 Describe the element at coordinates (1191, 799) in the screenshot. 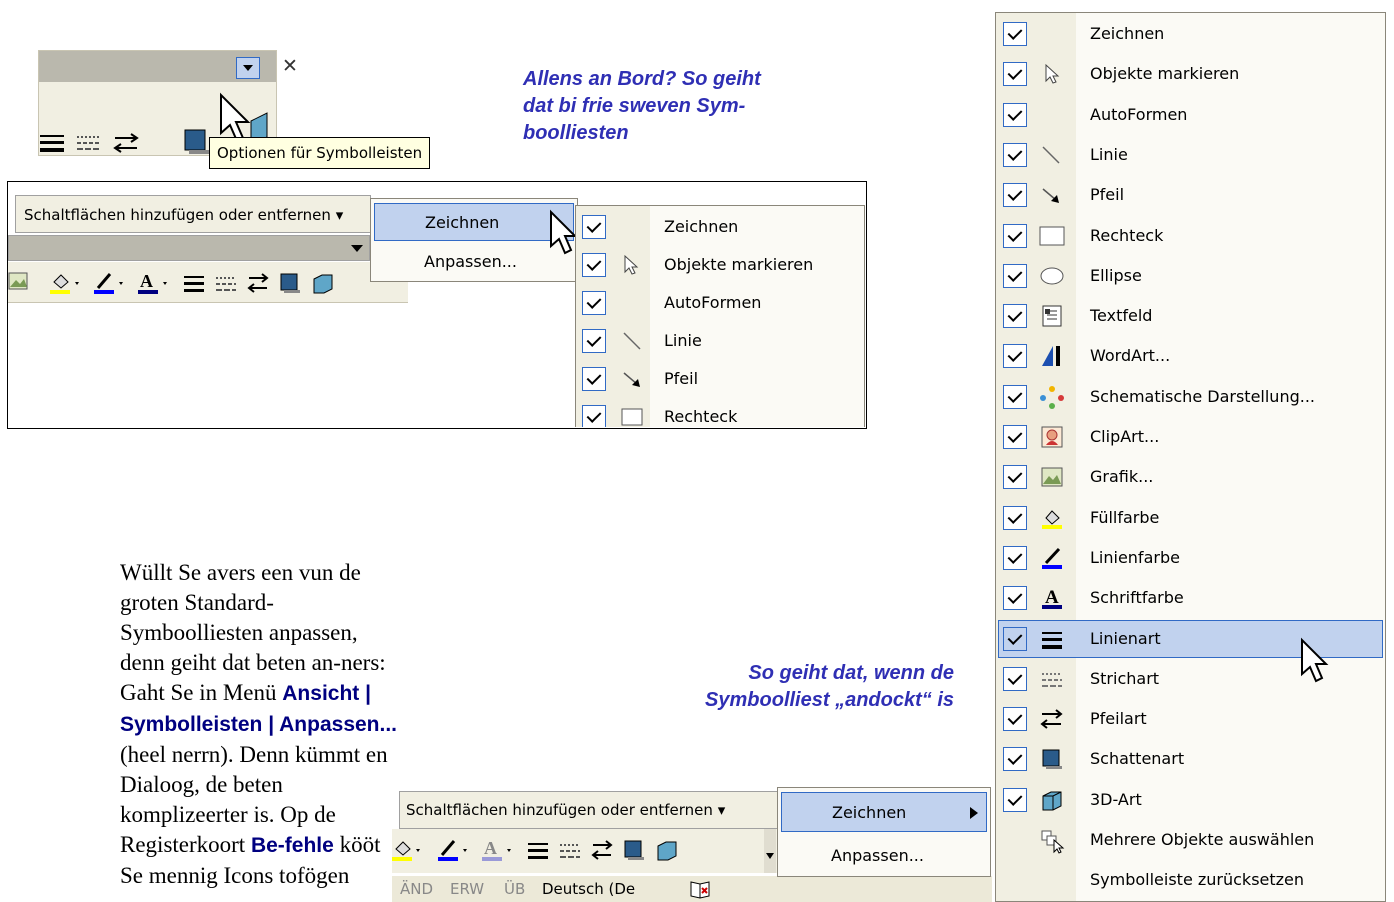

I see `menu-item-3d-art: 3D-Art` at that location.